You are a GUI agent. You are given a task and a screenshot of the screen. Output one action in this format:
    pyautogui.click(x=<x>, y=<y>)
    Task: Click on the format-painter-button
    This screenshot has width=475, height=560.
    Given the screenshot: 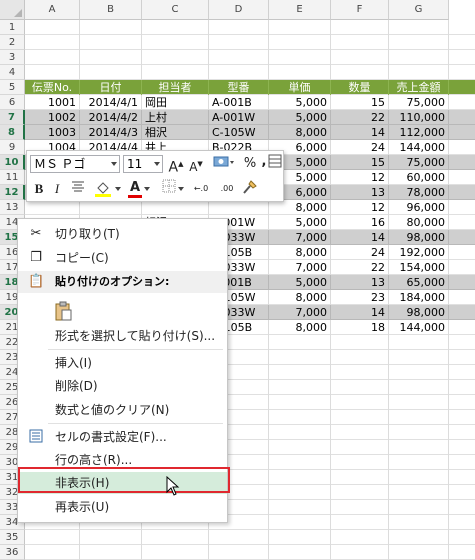 What is the action you would take?
    pyautogui.click(x=250, y=189)
    